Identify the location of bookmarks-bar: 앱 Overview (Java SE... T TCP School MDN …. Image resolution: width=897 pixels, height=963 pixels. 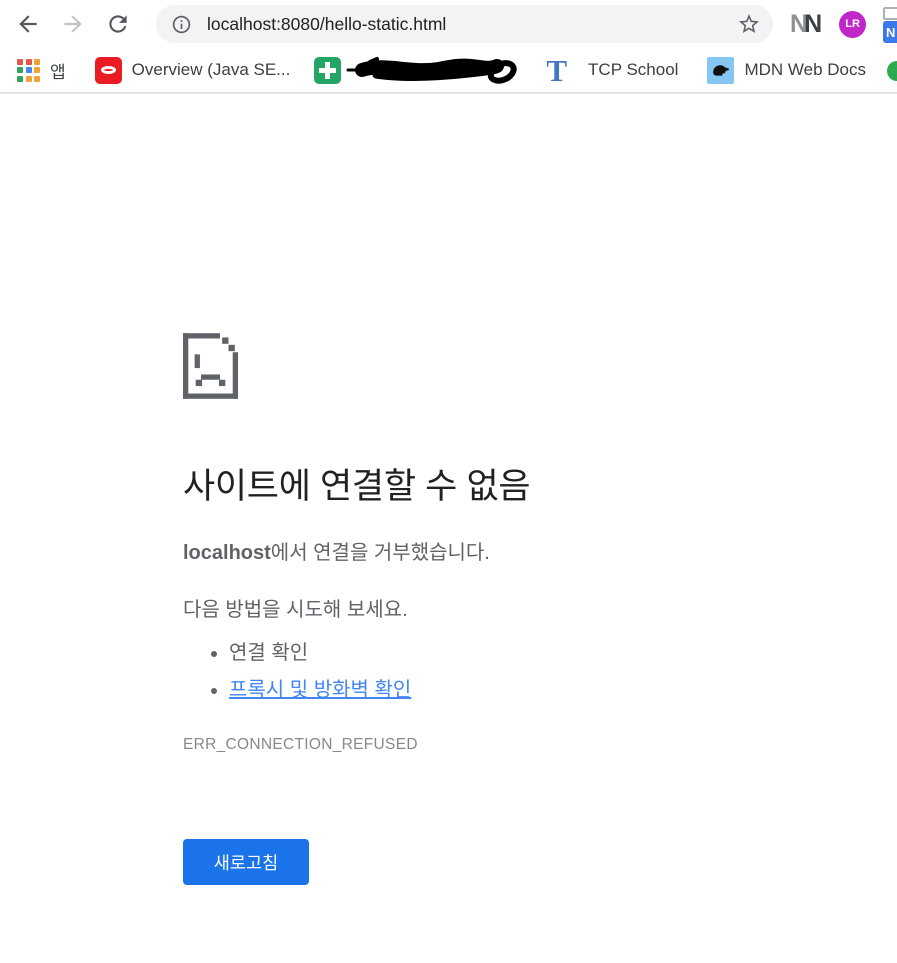
(448, 71).